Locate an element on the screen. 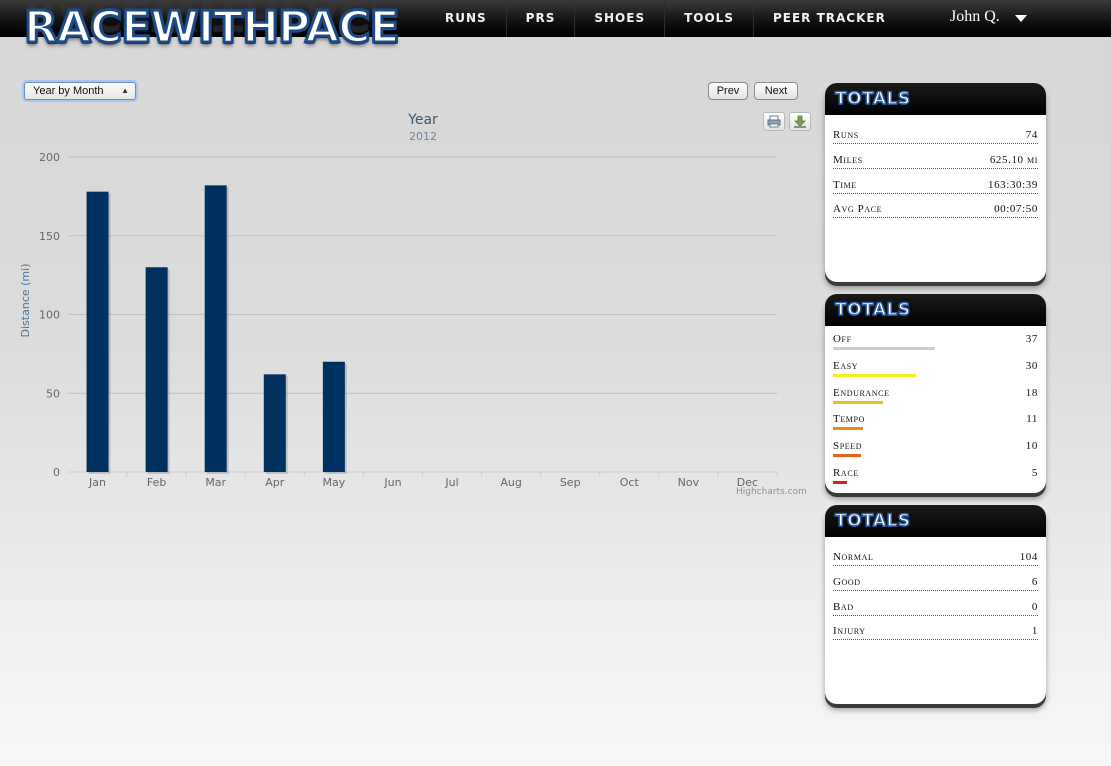  type-label: Off is located at coordinates (842, 339).